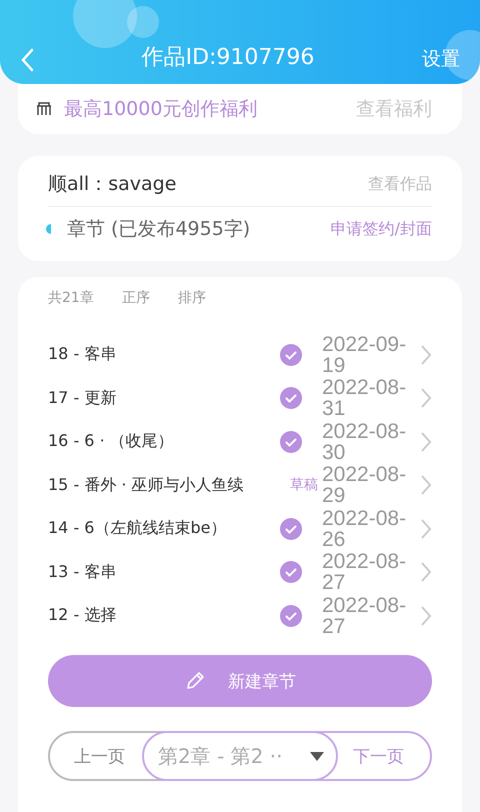 The width and height of the screenshot is (480, 812). What do you see at coordinates (146, 485) in the screenshot?
I see `chapter-title: 15 - 番外 · 巫师与小人鱼续` at bounding box center [146, 485].